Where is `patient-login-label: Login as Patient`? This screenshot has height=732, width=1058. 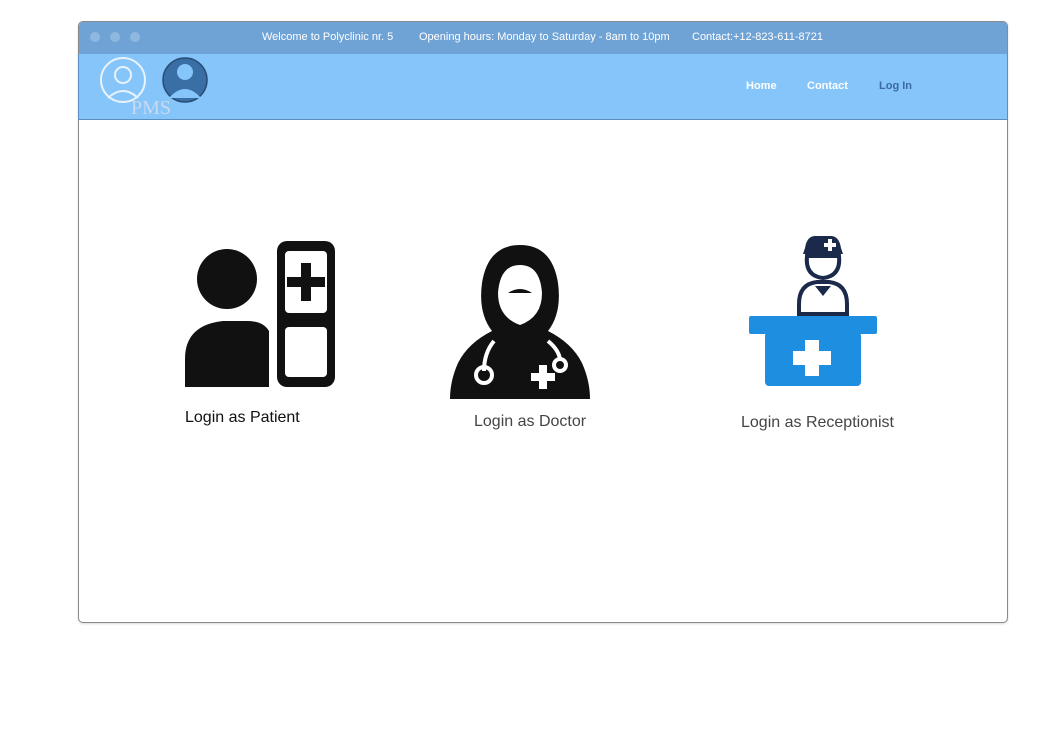 patient-login-label: Login as Patient is located at coordinates (242, 418).